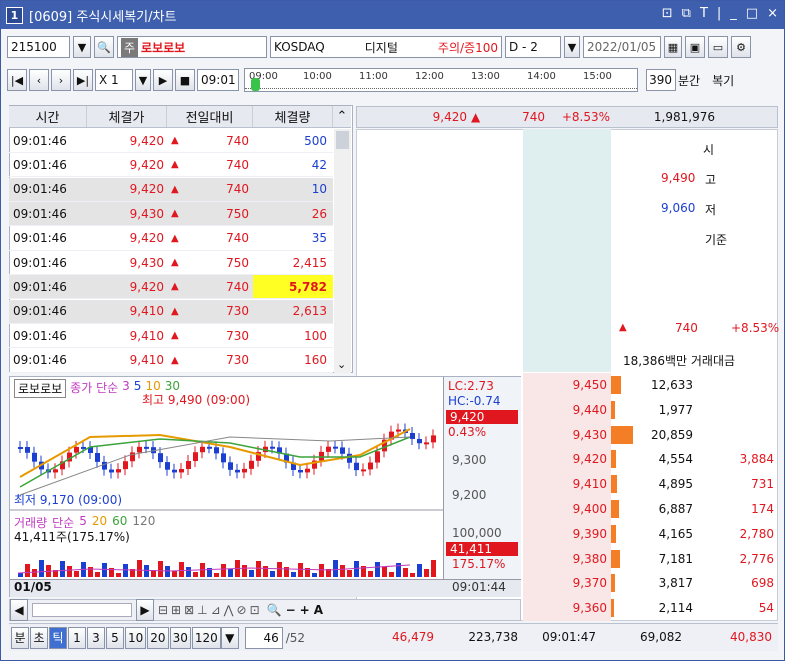 This screenshot has height=661, width=785. What do you see at coordinates (158, 637) in the screenshot?
I see `tab-7: 20` at bounding box center [158, 637].